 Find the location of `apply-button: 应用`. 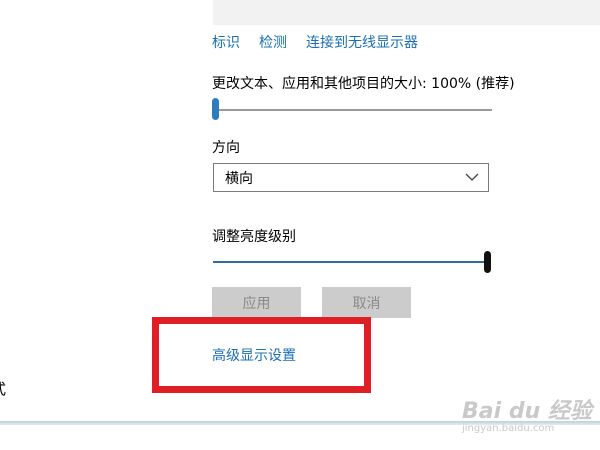

apply-button: 应用 is located at coordinates (256, 302).